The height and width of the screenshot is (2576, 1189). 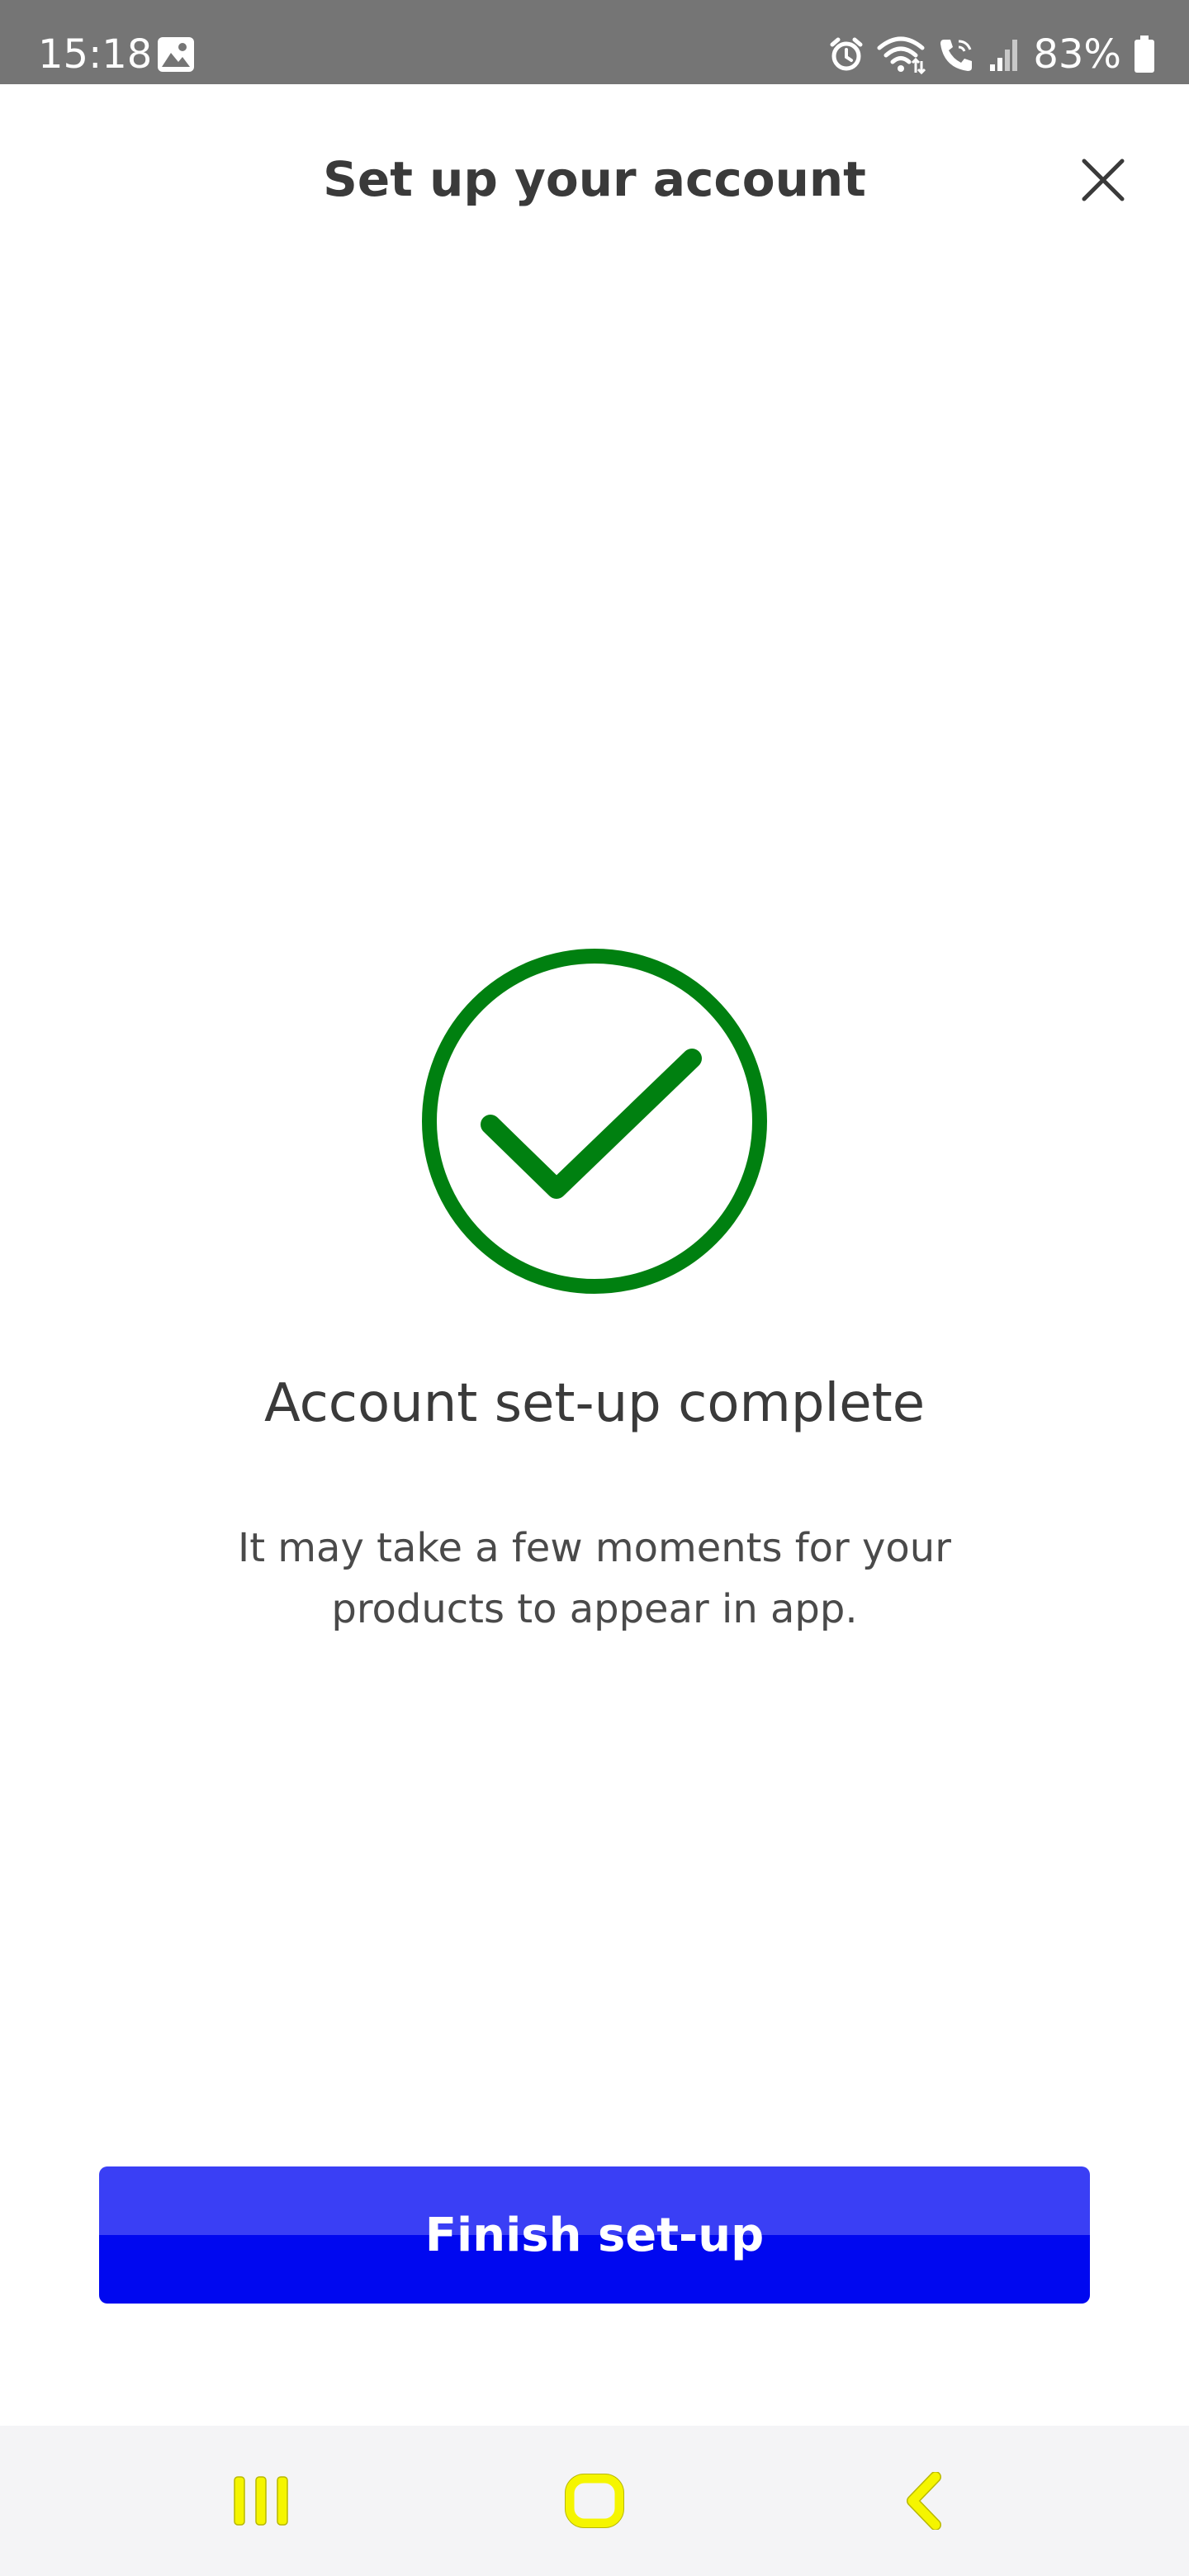 What do you see at coordinates (594, 1121) in the screenshot?
I see `check-circle-icon` at bounding box center [594, 1121].